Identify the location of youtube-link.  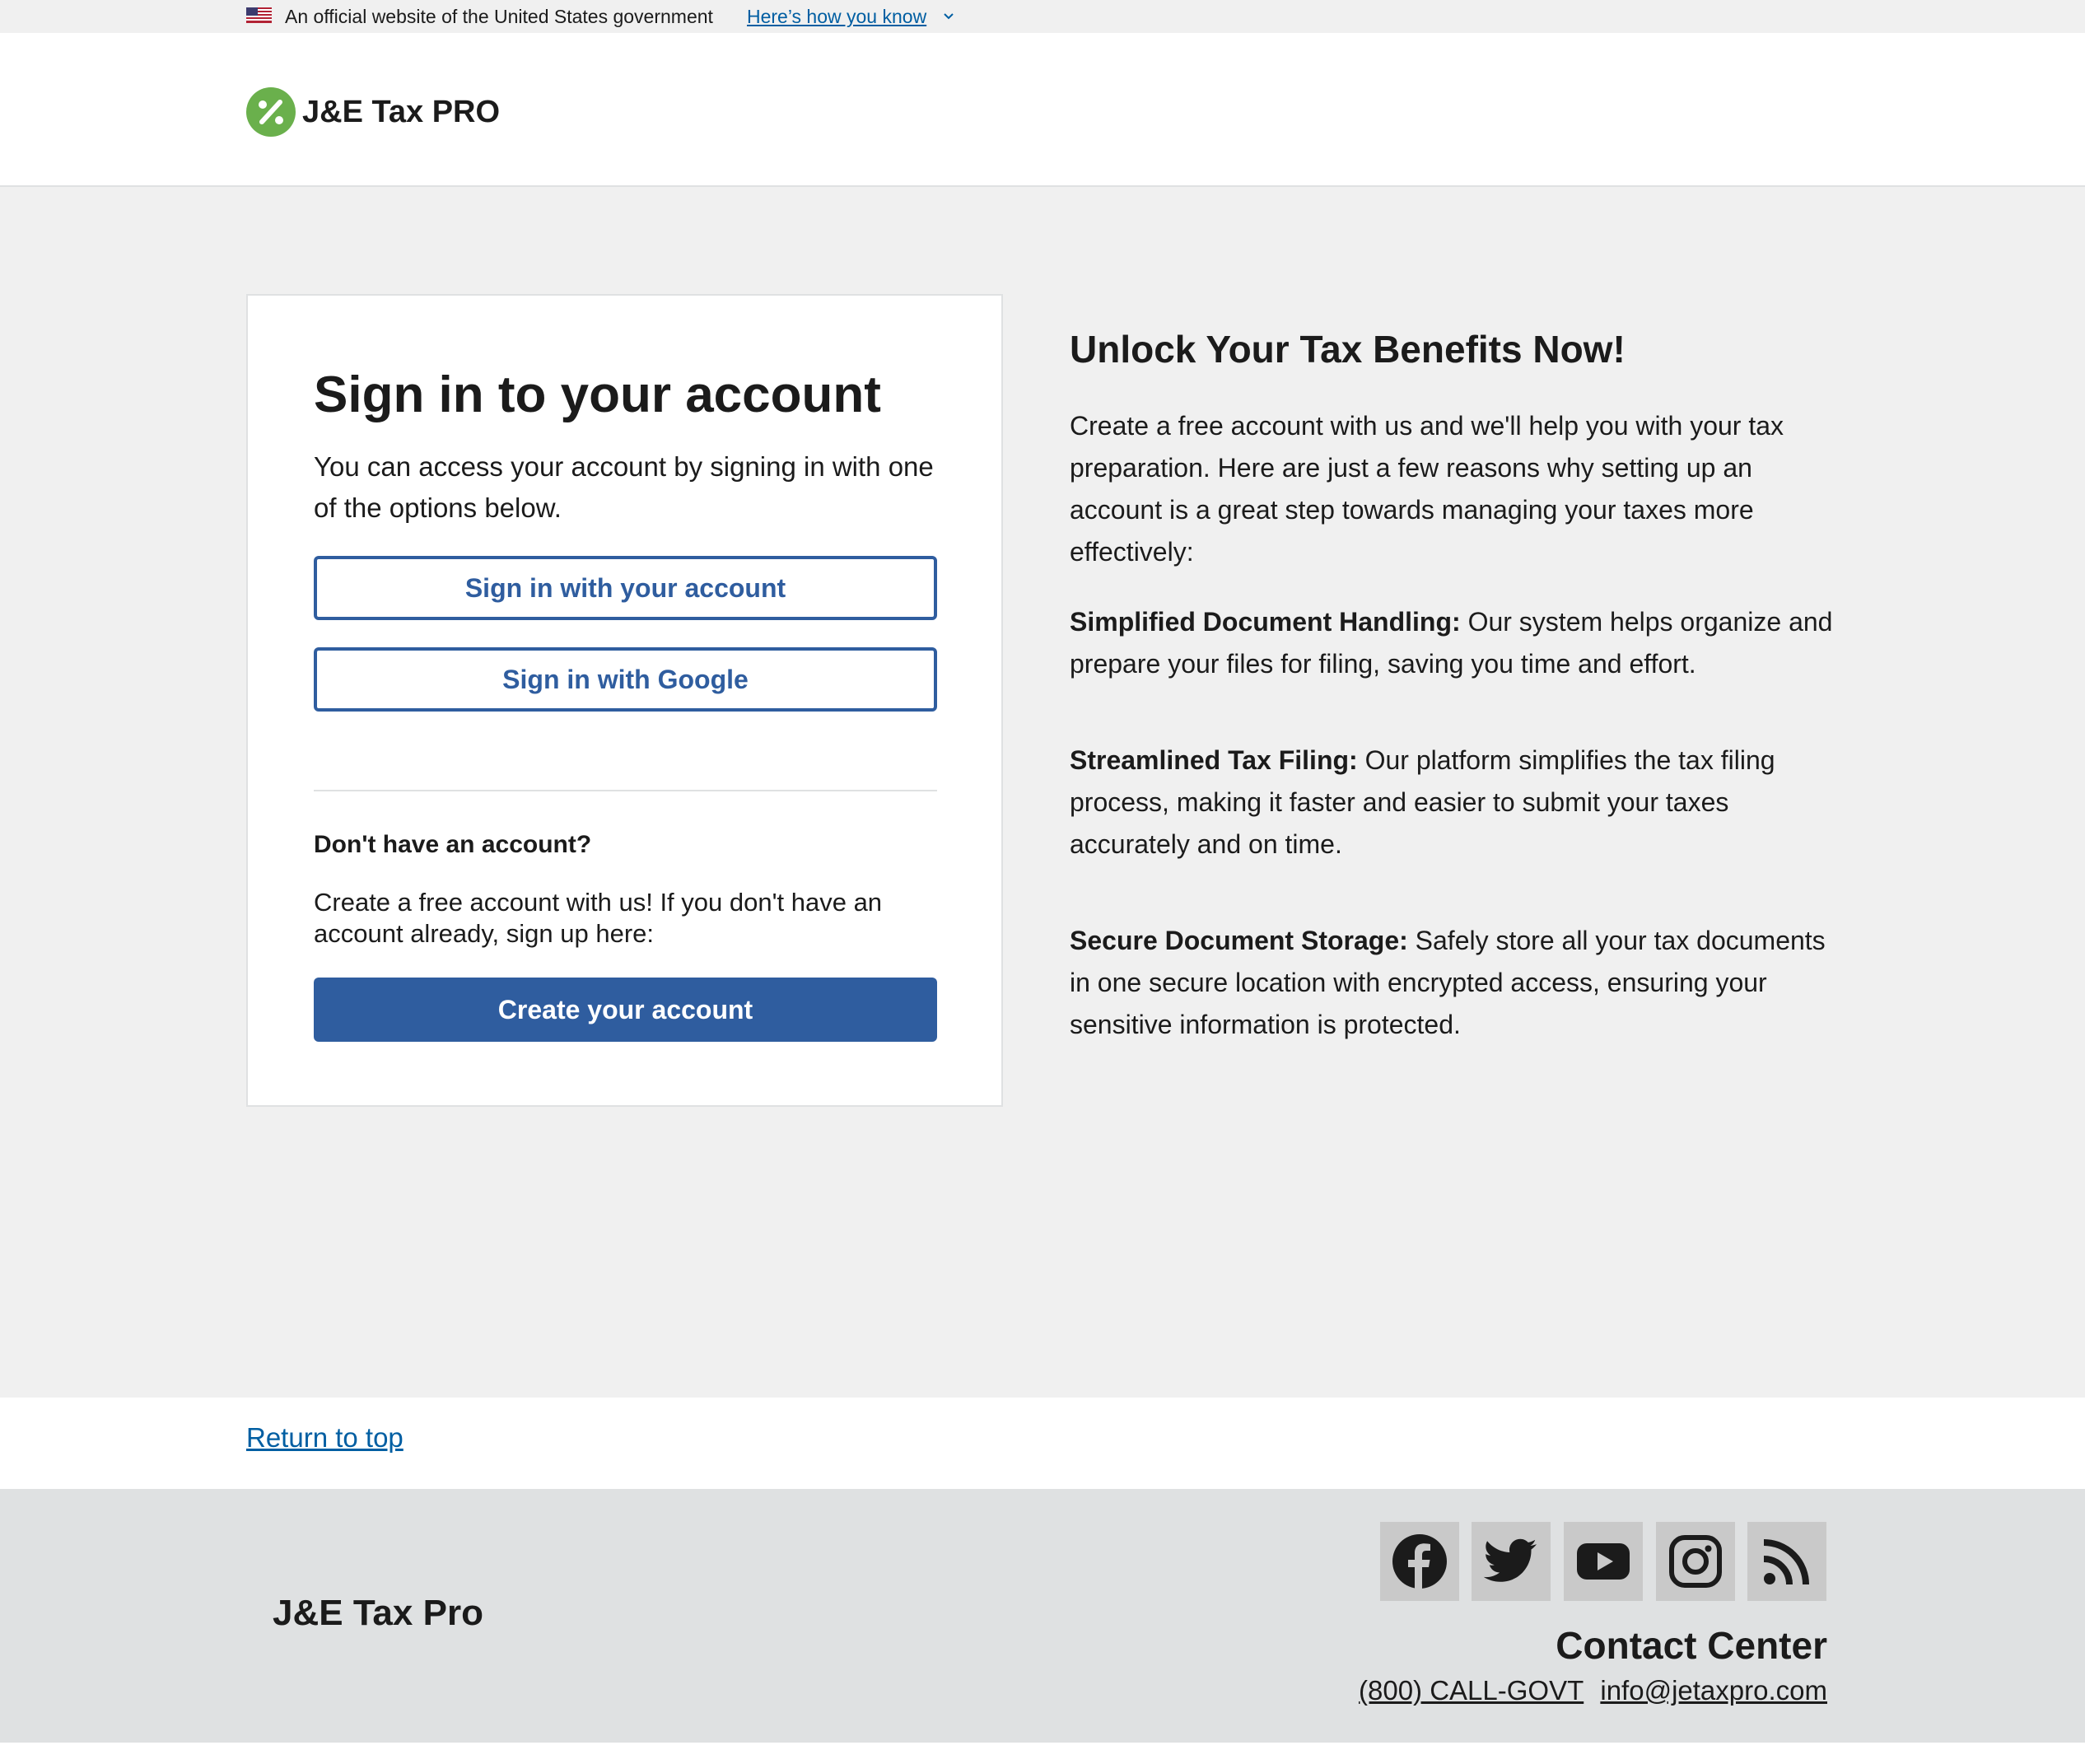
(1604, 1561).